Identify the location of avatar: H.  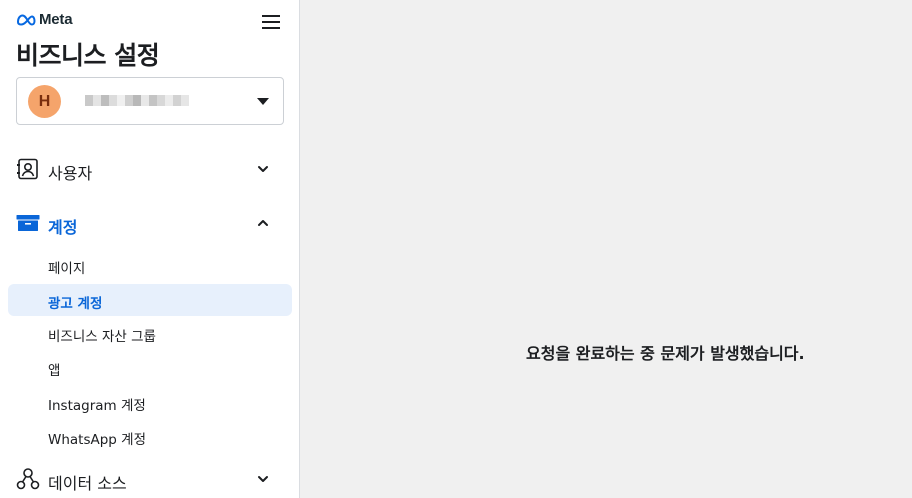
(44, 101).